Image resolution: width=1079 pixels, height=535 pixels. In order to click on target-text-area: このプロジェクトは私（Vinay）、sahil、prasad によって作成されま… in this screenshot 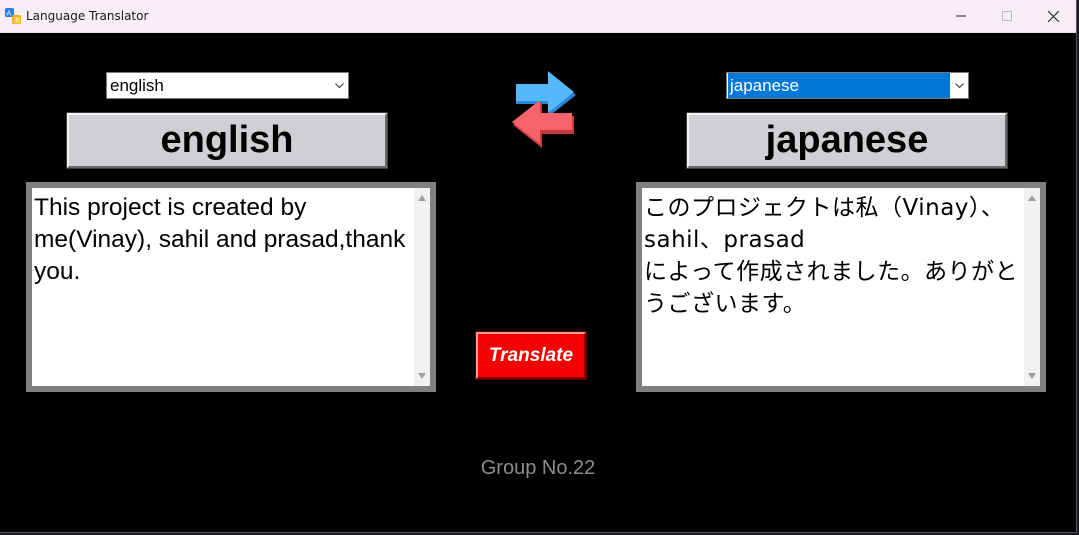, I will do `click(841, 287)`.